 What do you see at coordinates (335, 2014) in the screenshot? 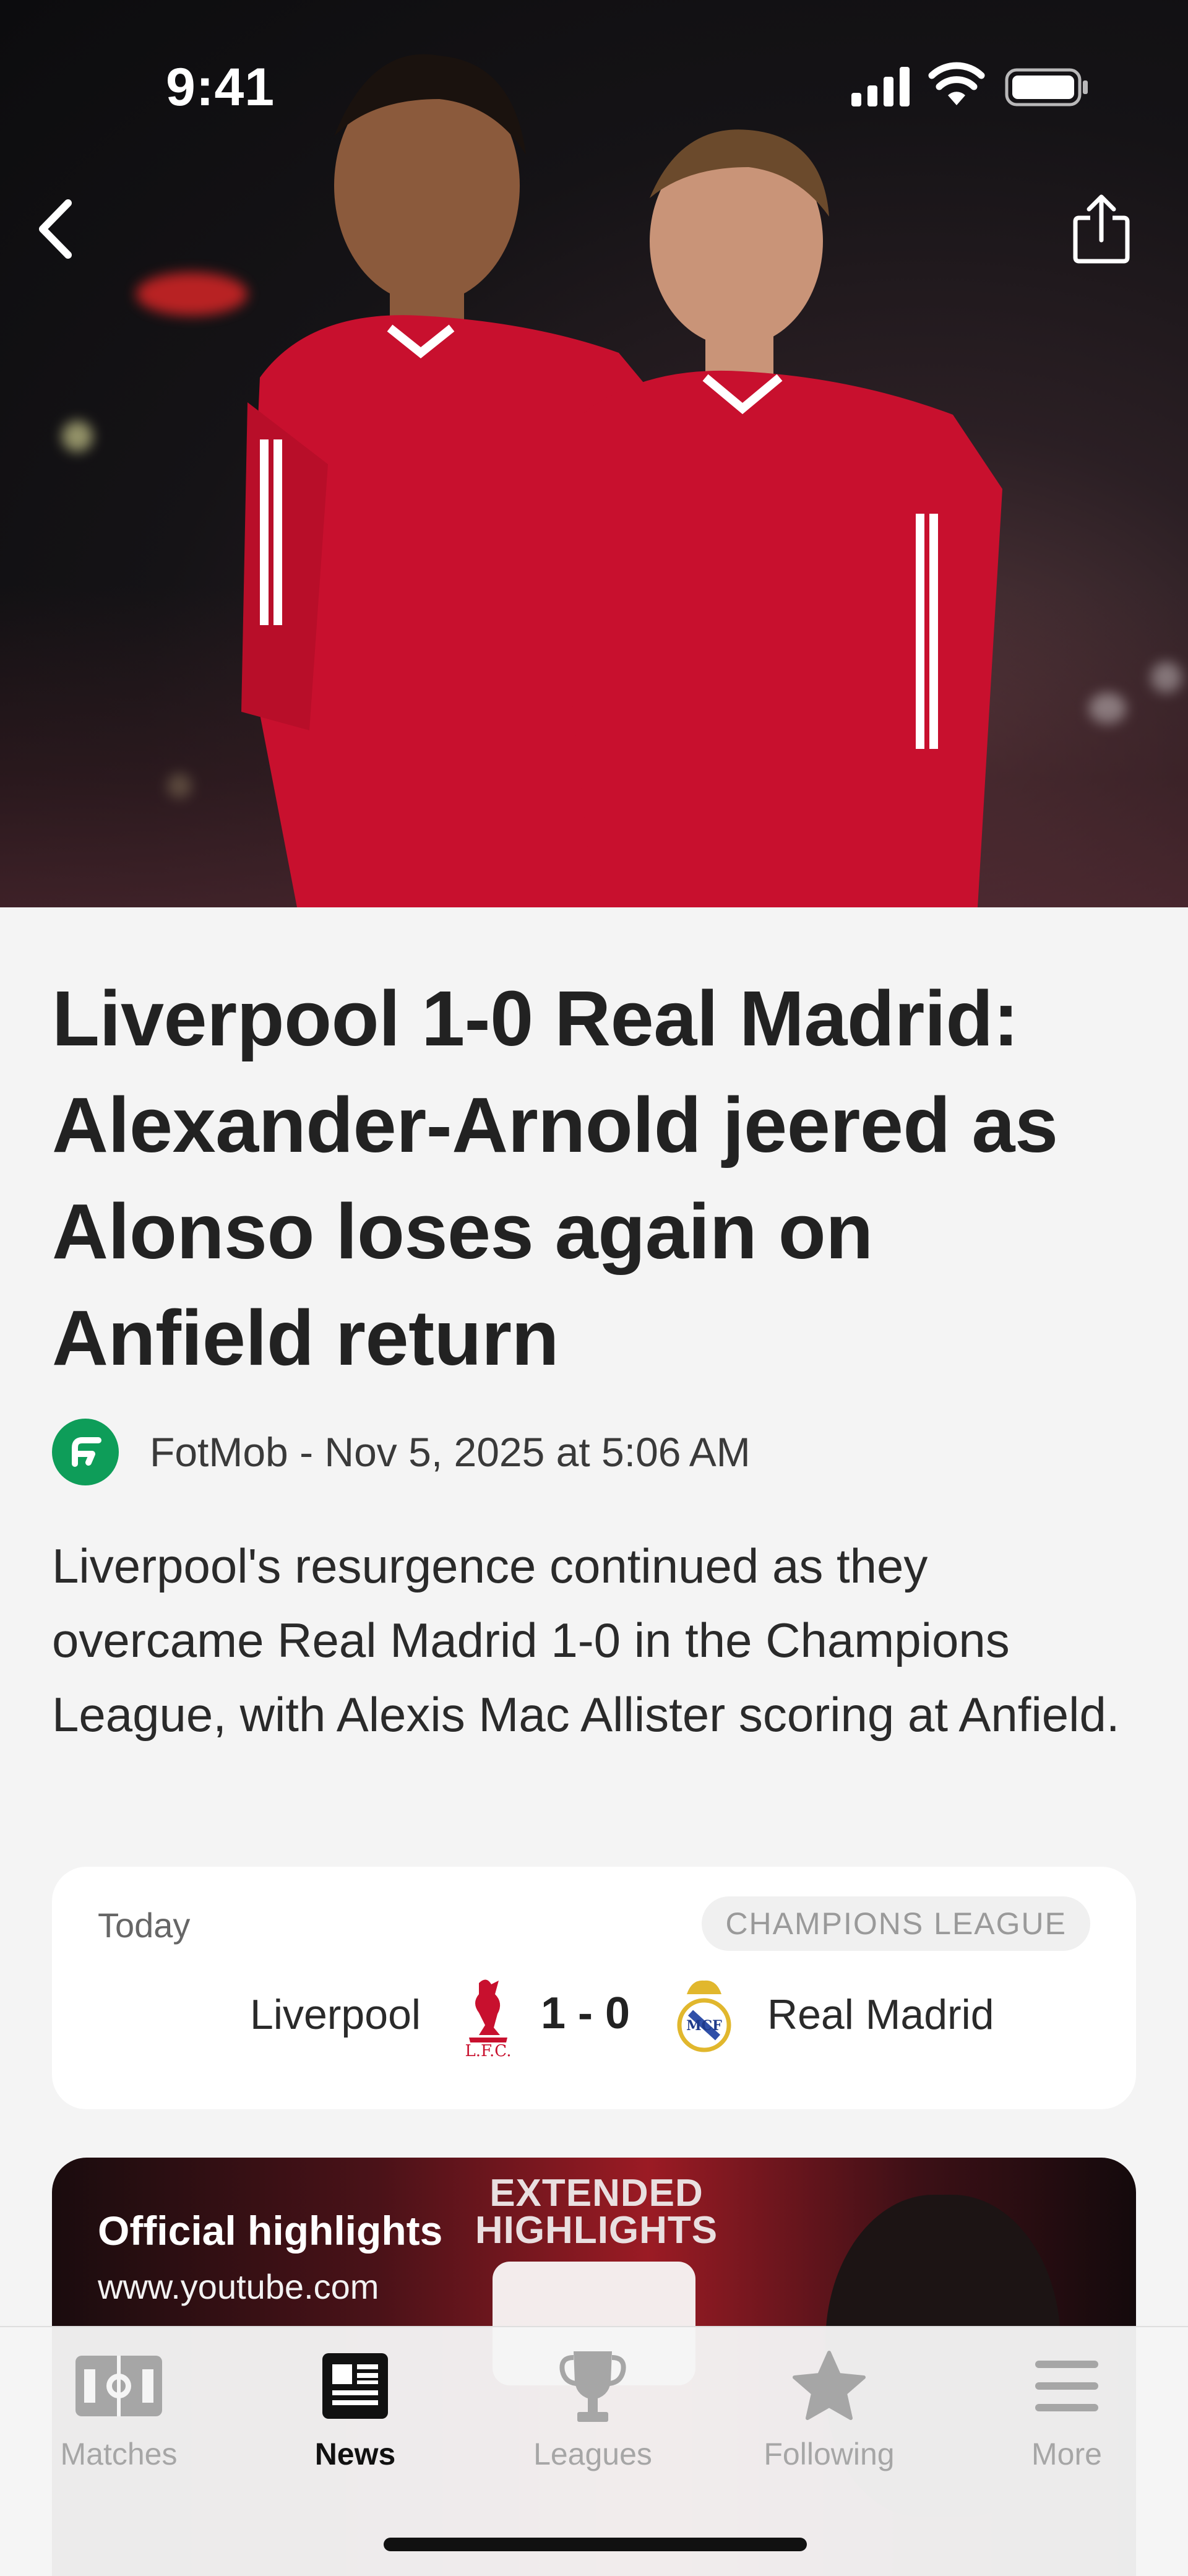
I see `home-team-name: Liverpool` at bounding box center [335, 2014].